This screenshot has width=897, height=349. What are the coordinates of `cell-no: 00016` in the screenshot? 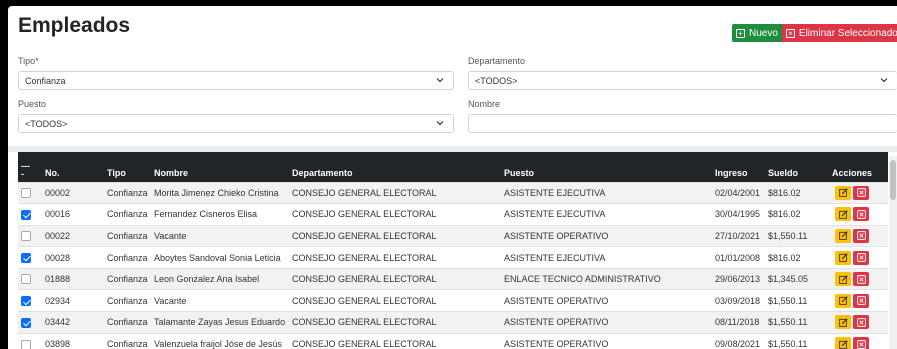 It's located at (73, 214).